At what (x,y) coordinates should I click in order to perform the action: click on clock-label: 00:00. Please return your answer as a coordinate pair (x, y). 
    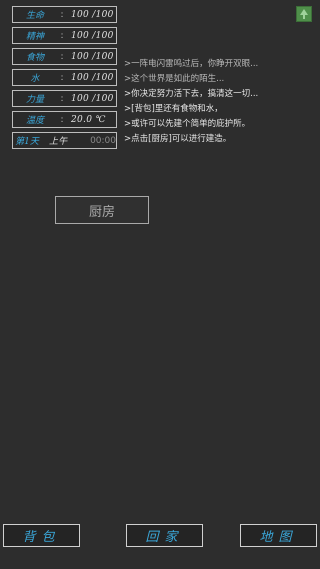
    Looking at the image, I should click on (103, 140).